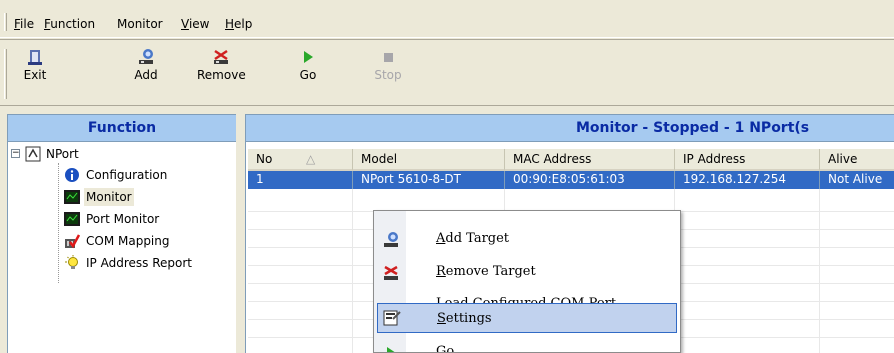  What do you see at coordinates (429, 160) in the screenshot?
I see `column-header-model: Model` at bounding box center [429, 160].